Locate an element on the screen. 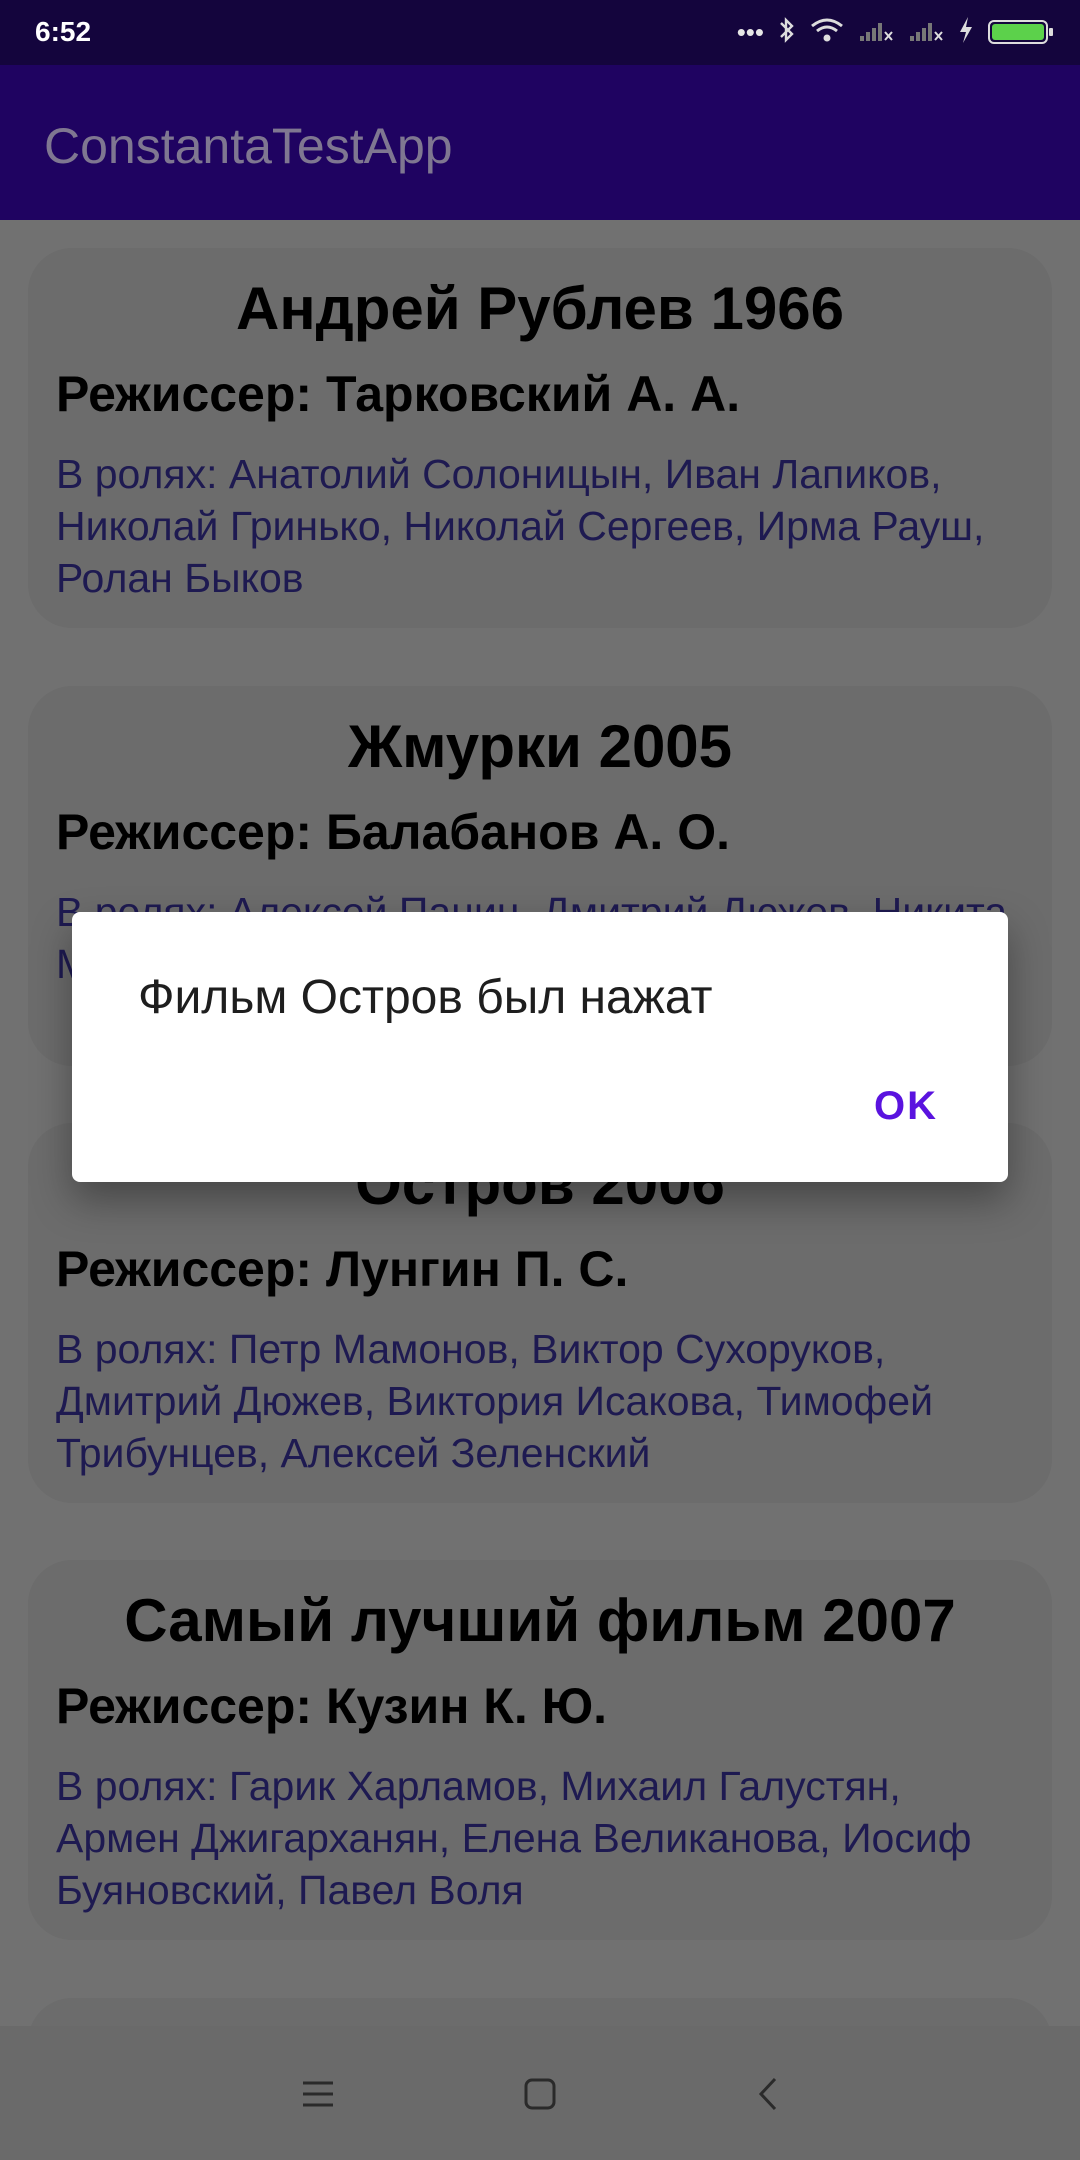 This screenshot has height=2160, width=1080. app-bar: ConstantaTestApp is located at coordinates (540, 142).